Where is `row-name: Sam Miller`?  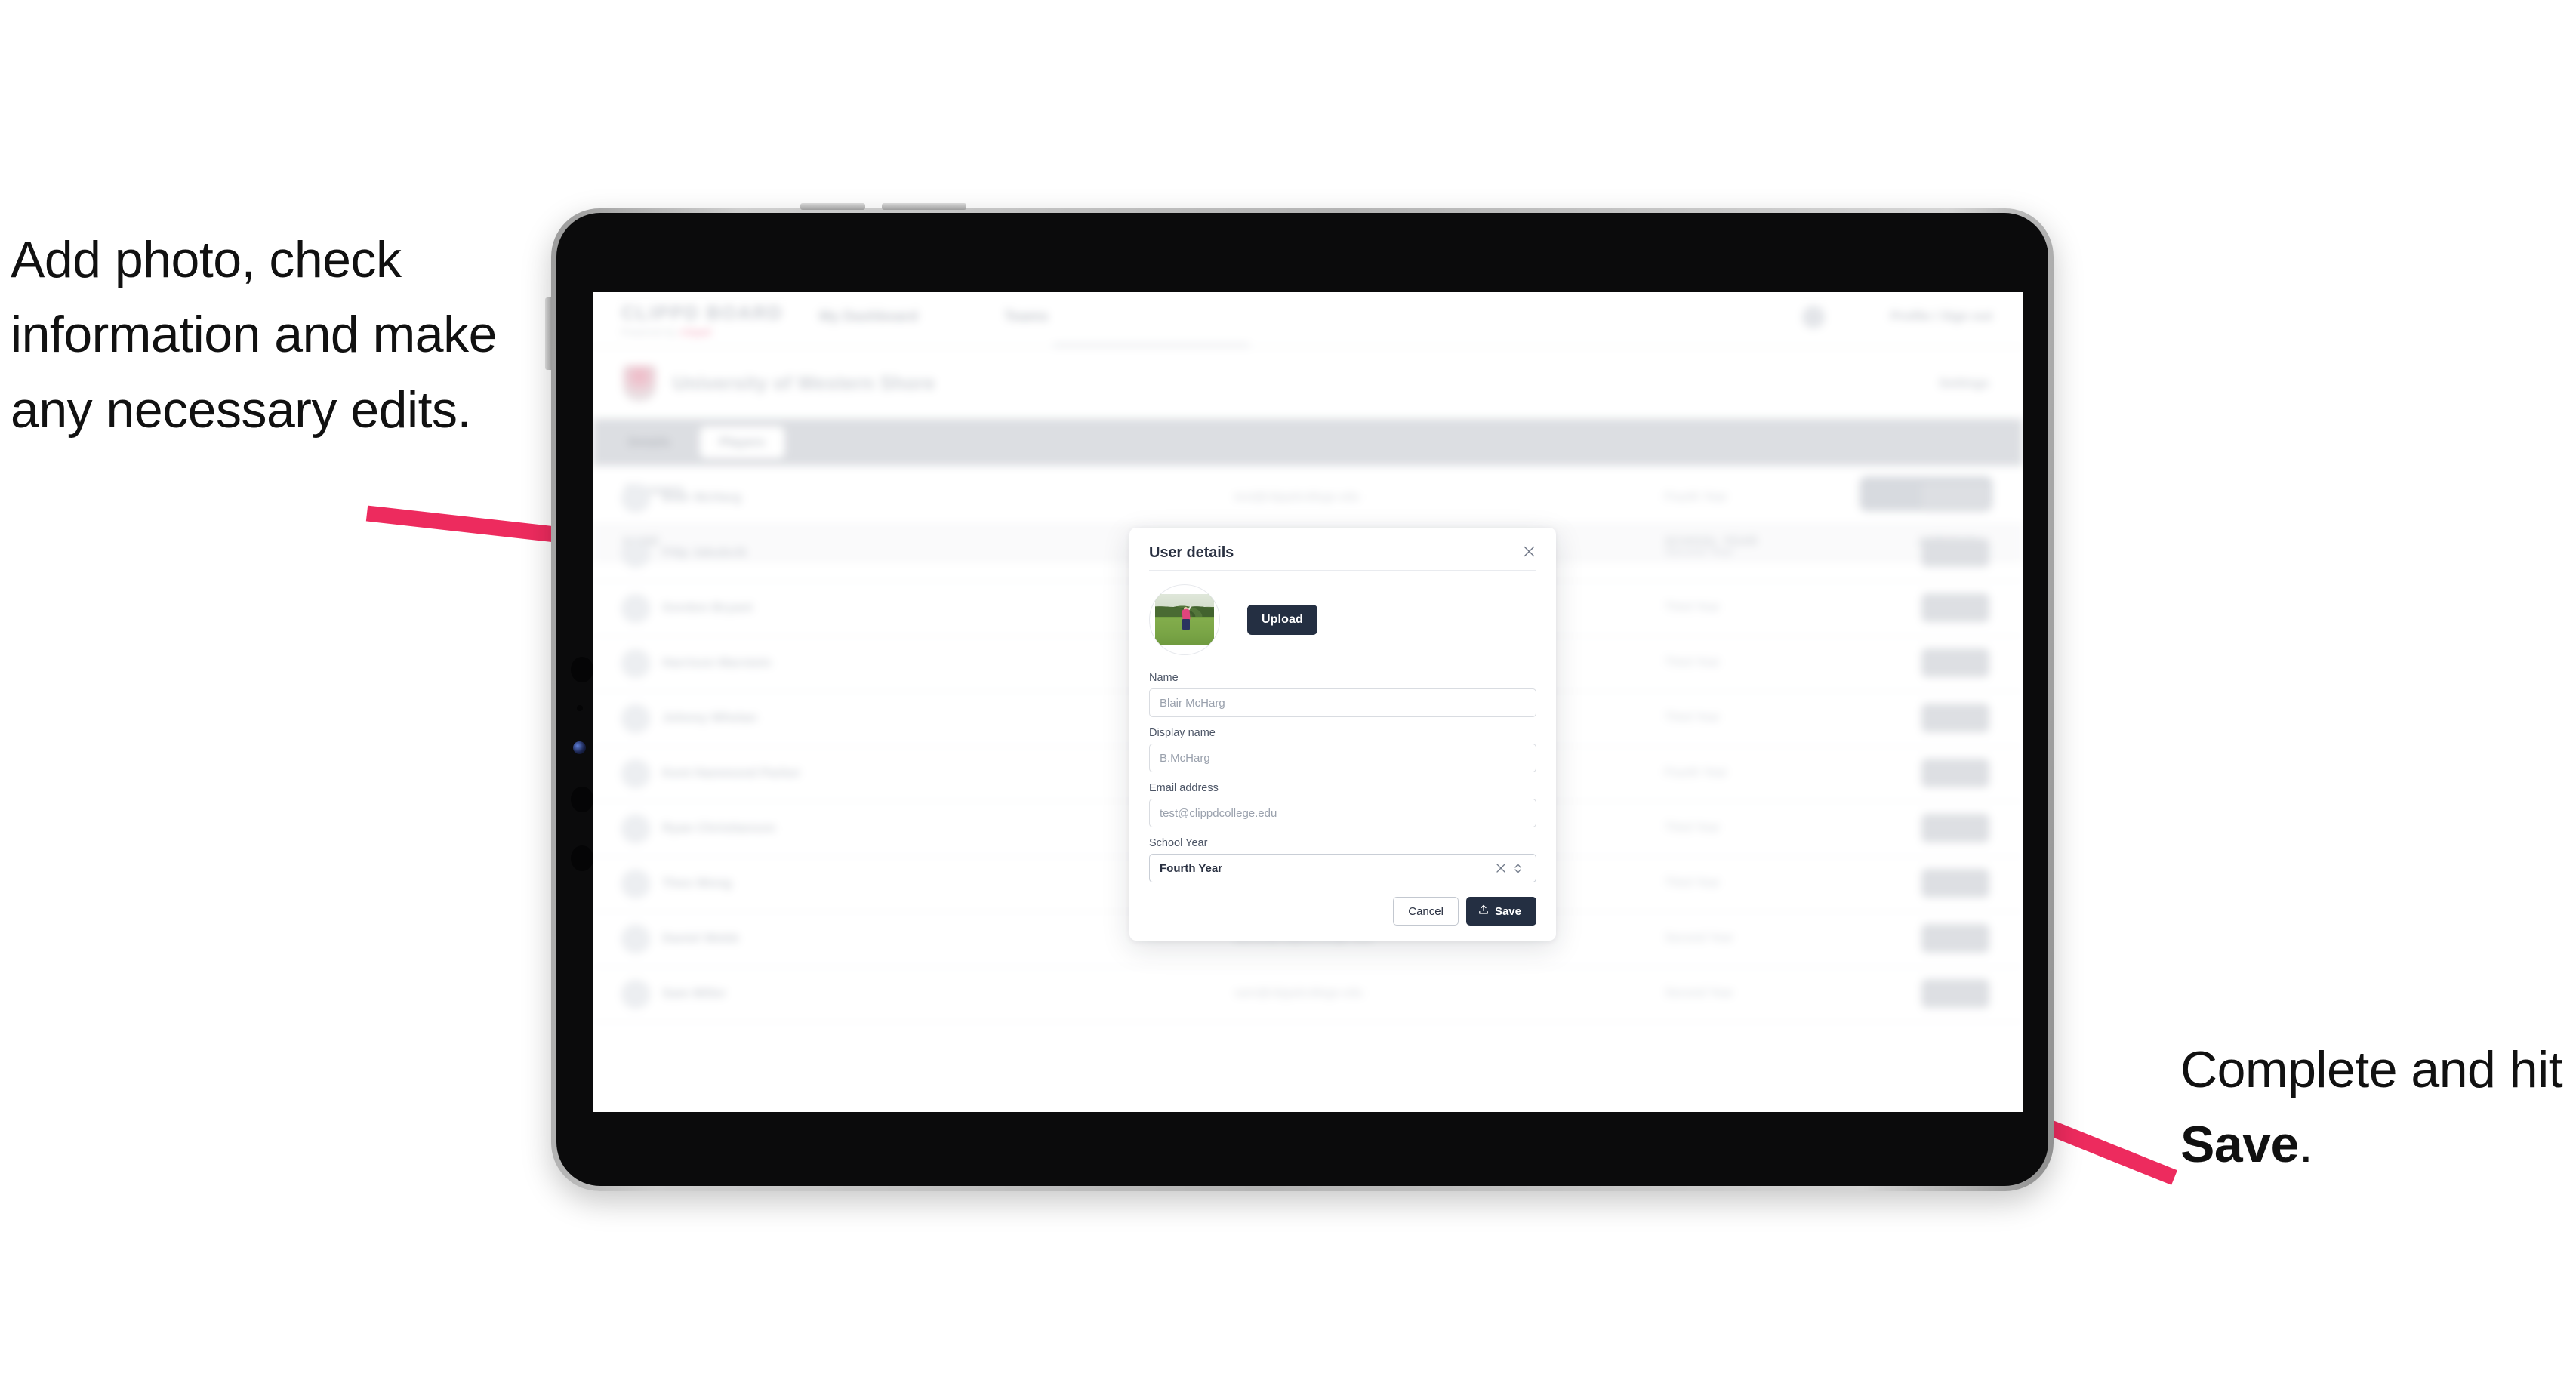
row-name: Sam Miller is located at coordinates (694, 993).